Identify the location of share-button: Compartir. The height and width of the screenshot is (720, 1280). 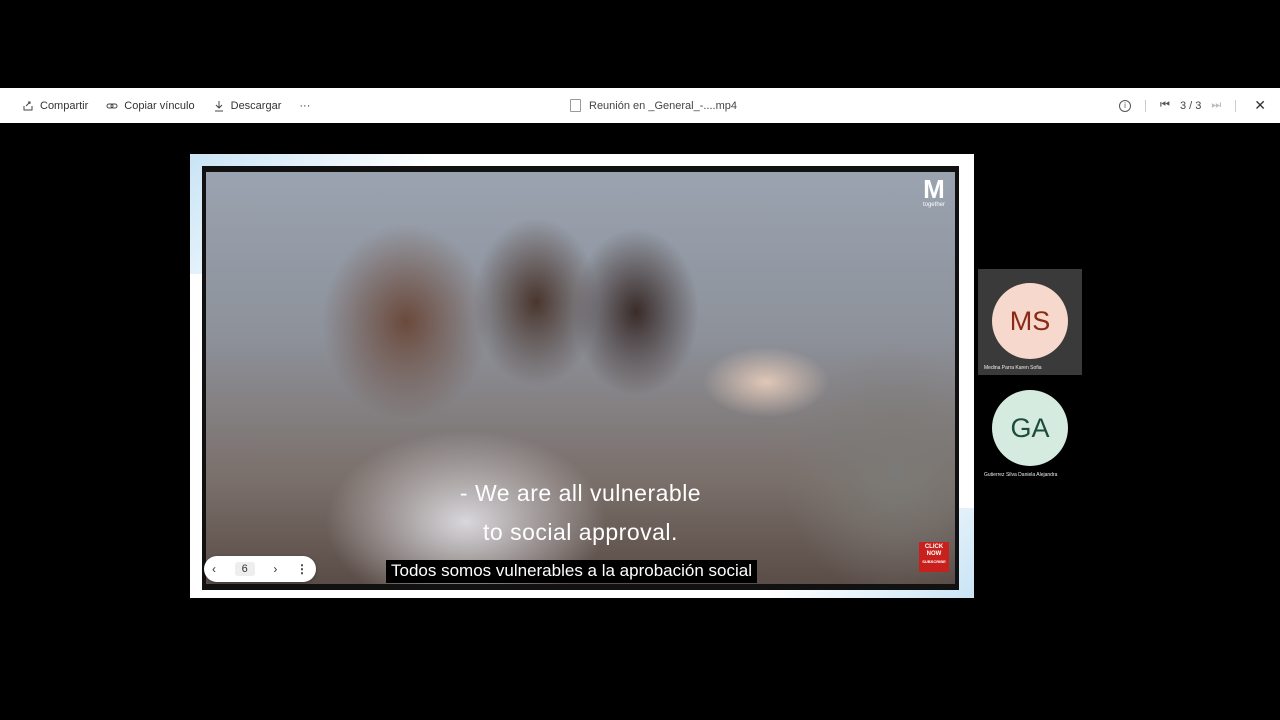
(55, 106).